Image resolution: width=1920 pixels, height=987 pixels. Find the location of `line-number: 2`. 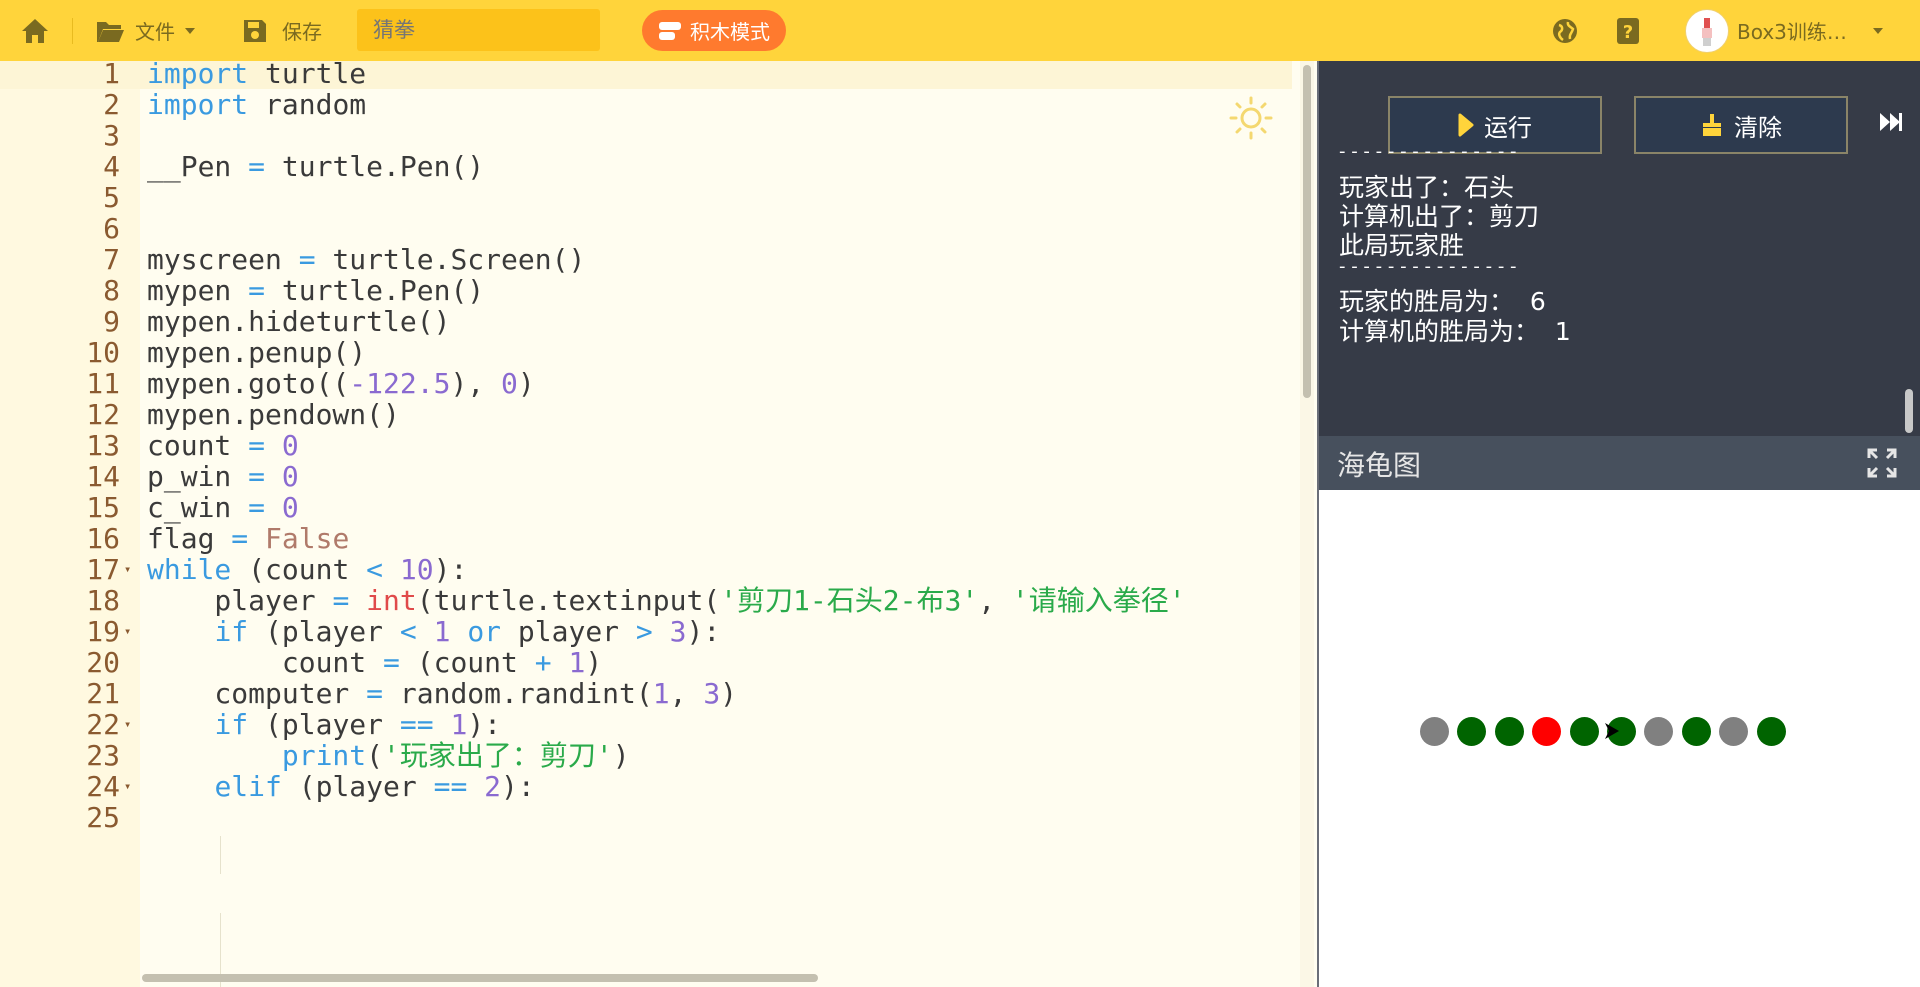

line-number: 2 is located at coordinates (111, 104).